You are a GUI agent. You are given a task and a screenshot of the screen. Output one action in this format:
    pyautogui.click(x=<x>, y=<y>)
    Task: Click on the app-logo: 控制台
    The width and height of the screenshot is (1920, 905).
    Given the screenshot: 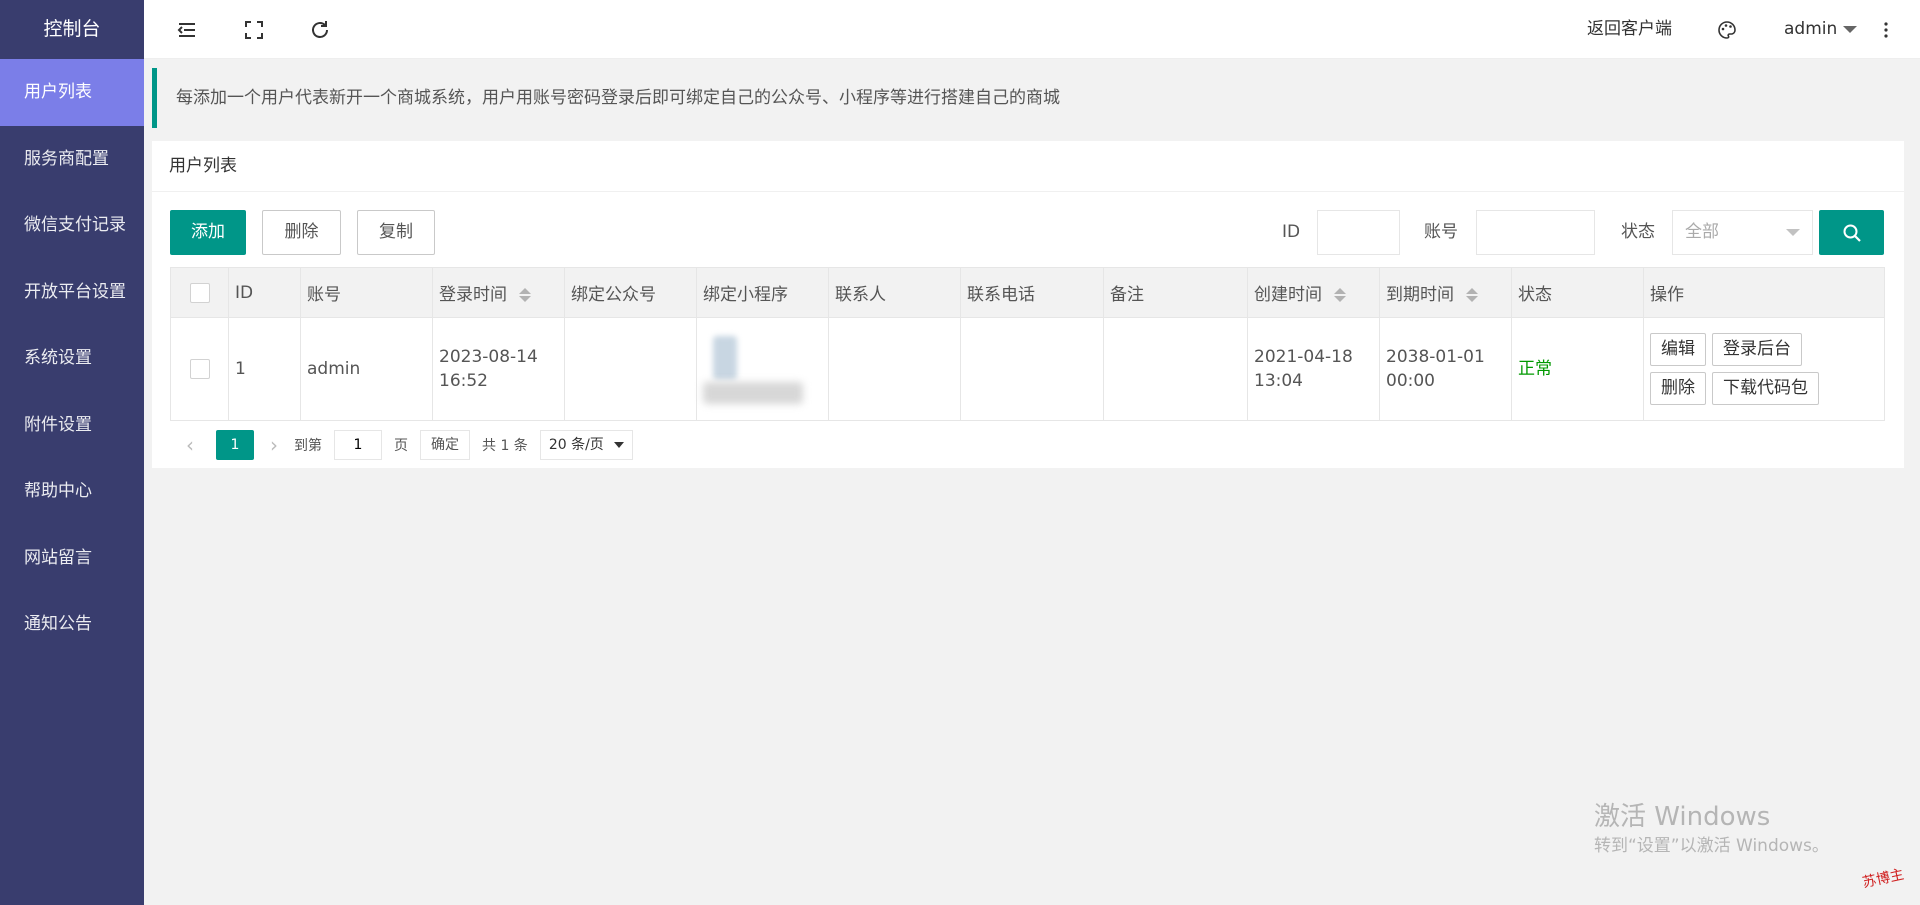 What is the action you would take?
    pyautogui.click(x=72, y=29)
    